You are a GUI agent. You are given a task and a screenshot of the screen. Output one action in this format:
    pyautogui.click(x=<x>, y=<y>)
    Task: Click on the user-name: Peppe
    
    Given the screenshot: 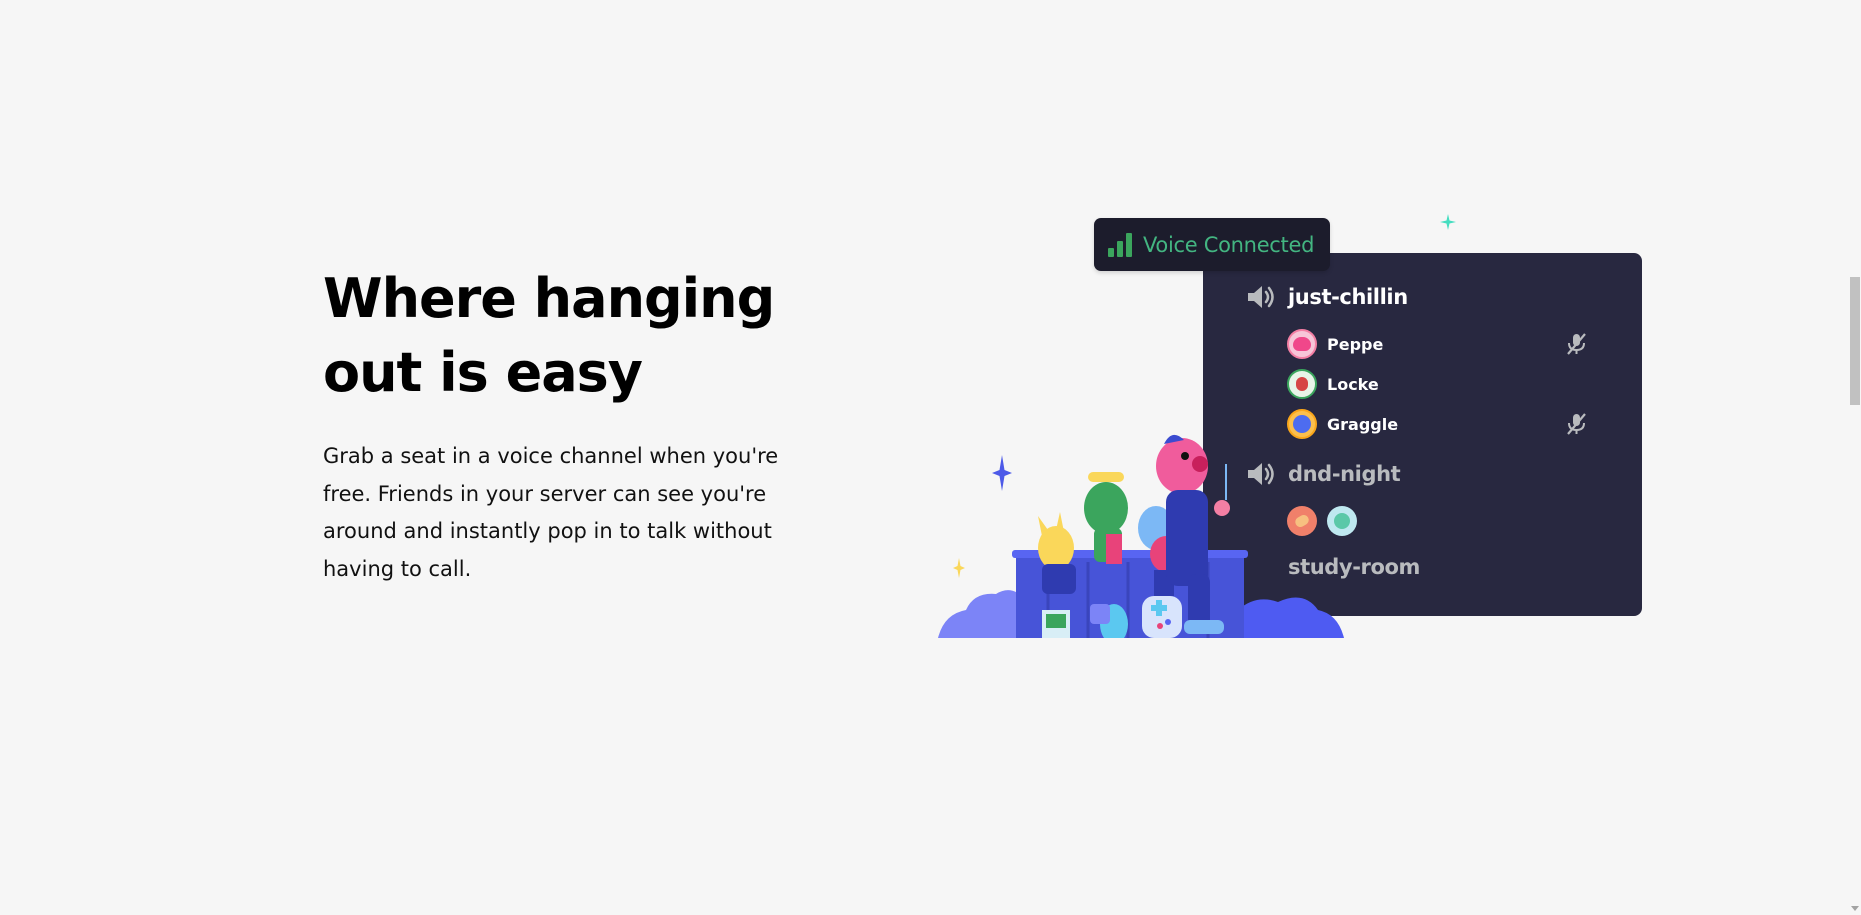 What is the action you would take?
    pyautogui.click(x=1355, y=344)
    